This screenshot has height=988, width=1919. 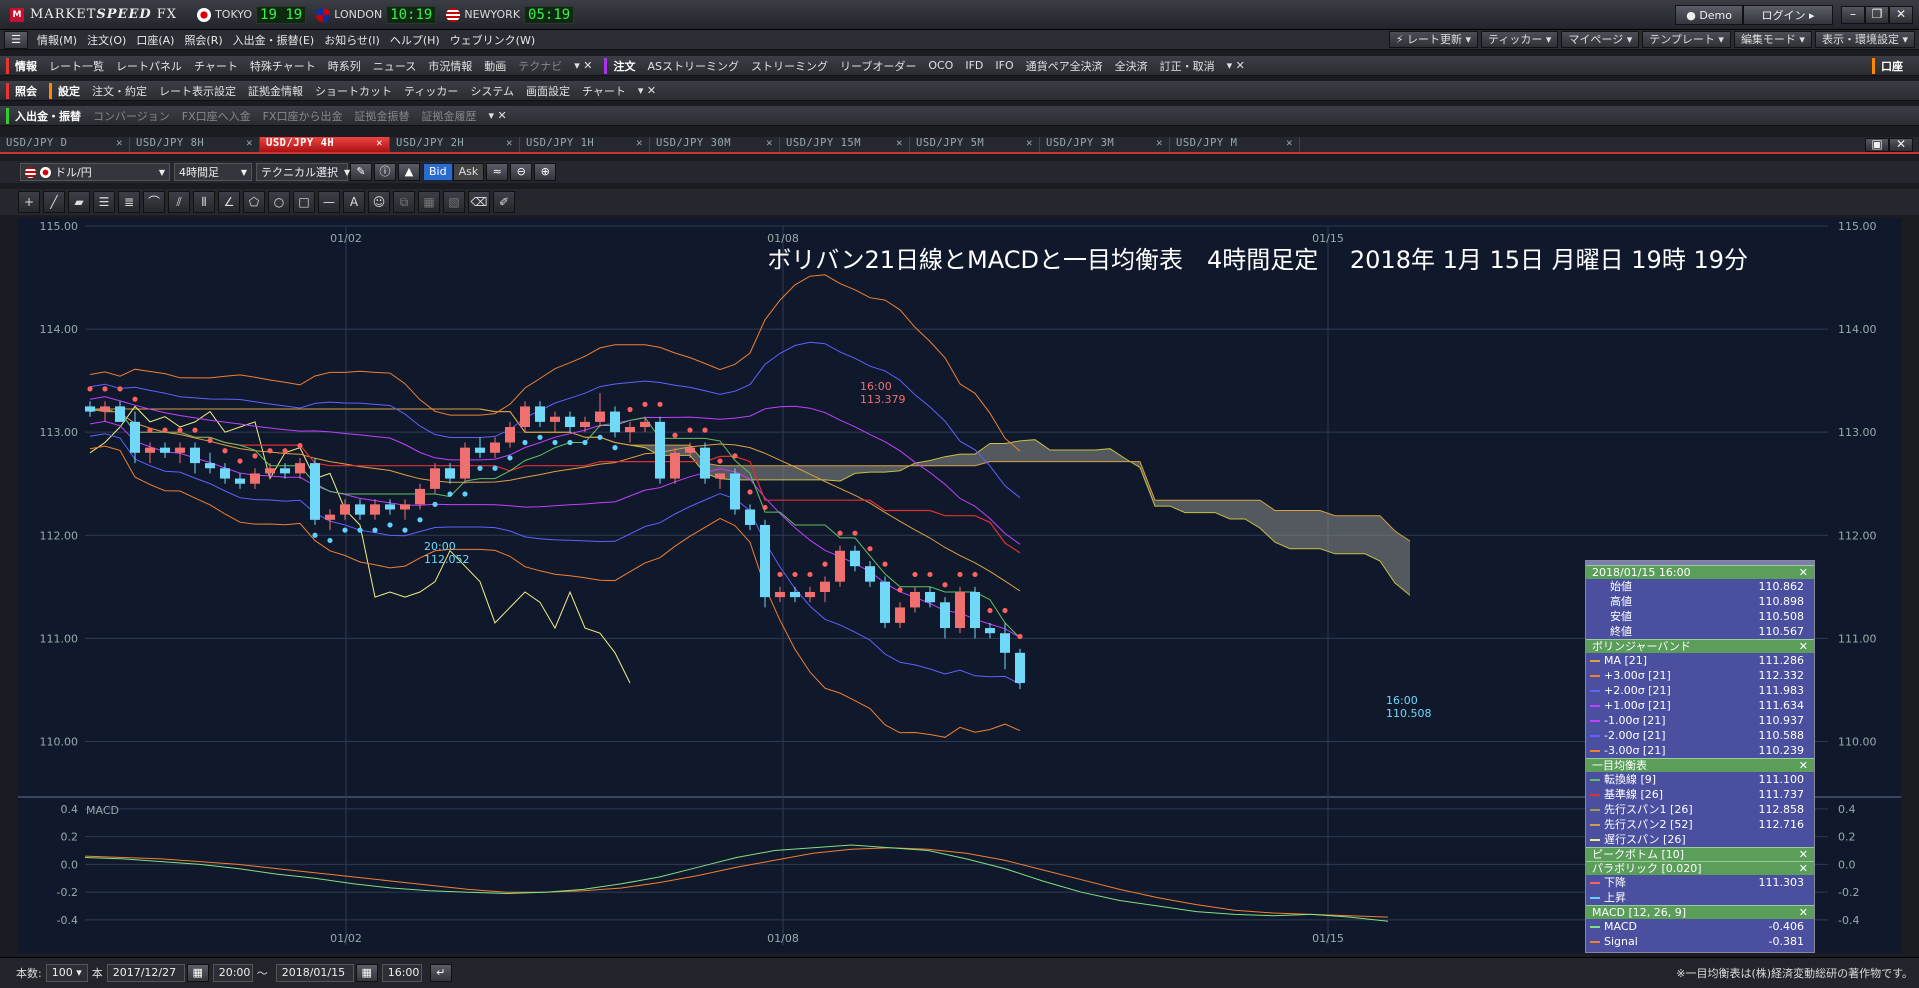 What do you see at coordinates (329, 202) in the screenshot?
I see `hline-icon: —` at bounding box center [329, 202].